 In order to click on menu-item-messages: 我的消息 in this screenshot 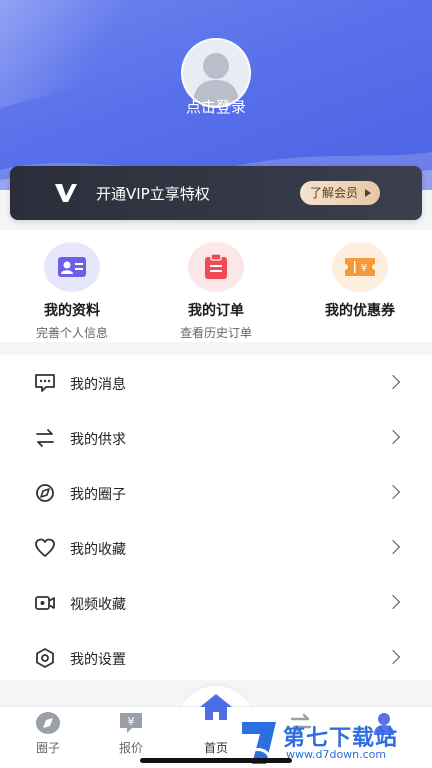, I will do `click(216, 382)`.